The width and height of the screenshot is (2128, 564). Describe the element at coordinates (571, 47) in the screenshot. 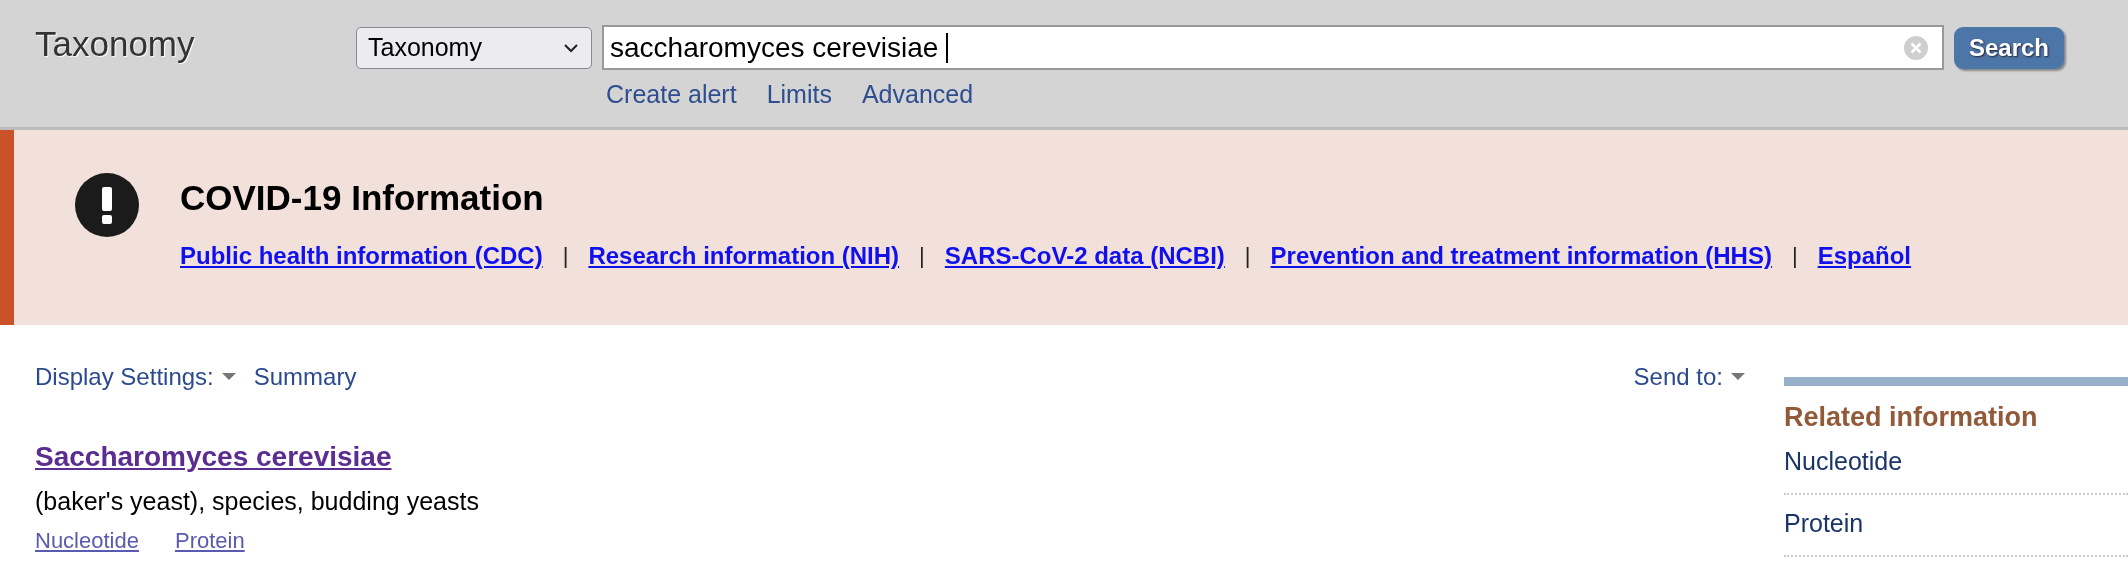

I see `chevron-icon` at that location.